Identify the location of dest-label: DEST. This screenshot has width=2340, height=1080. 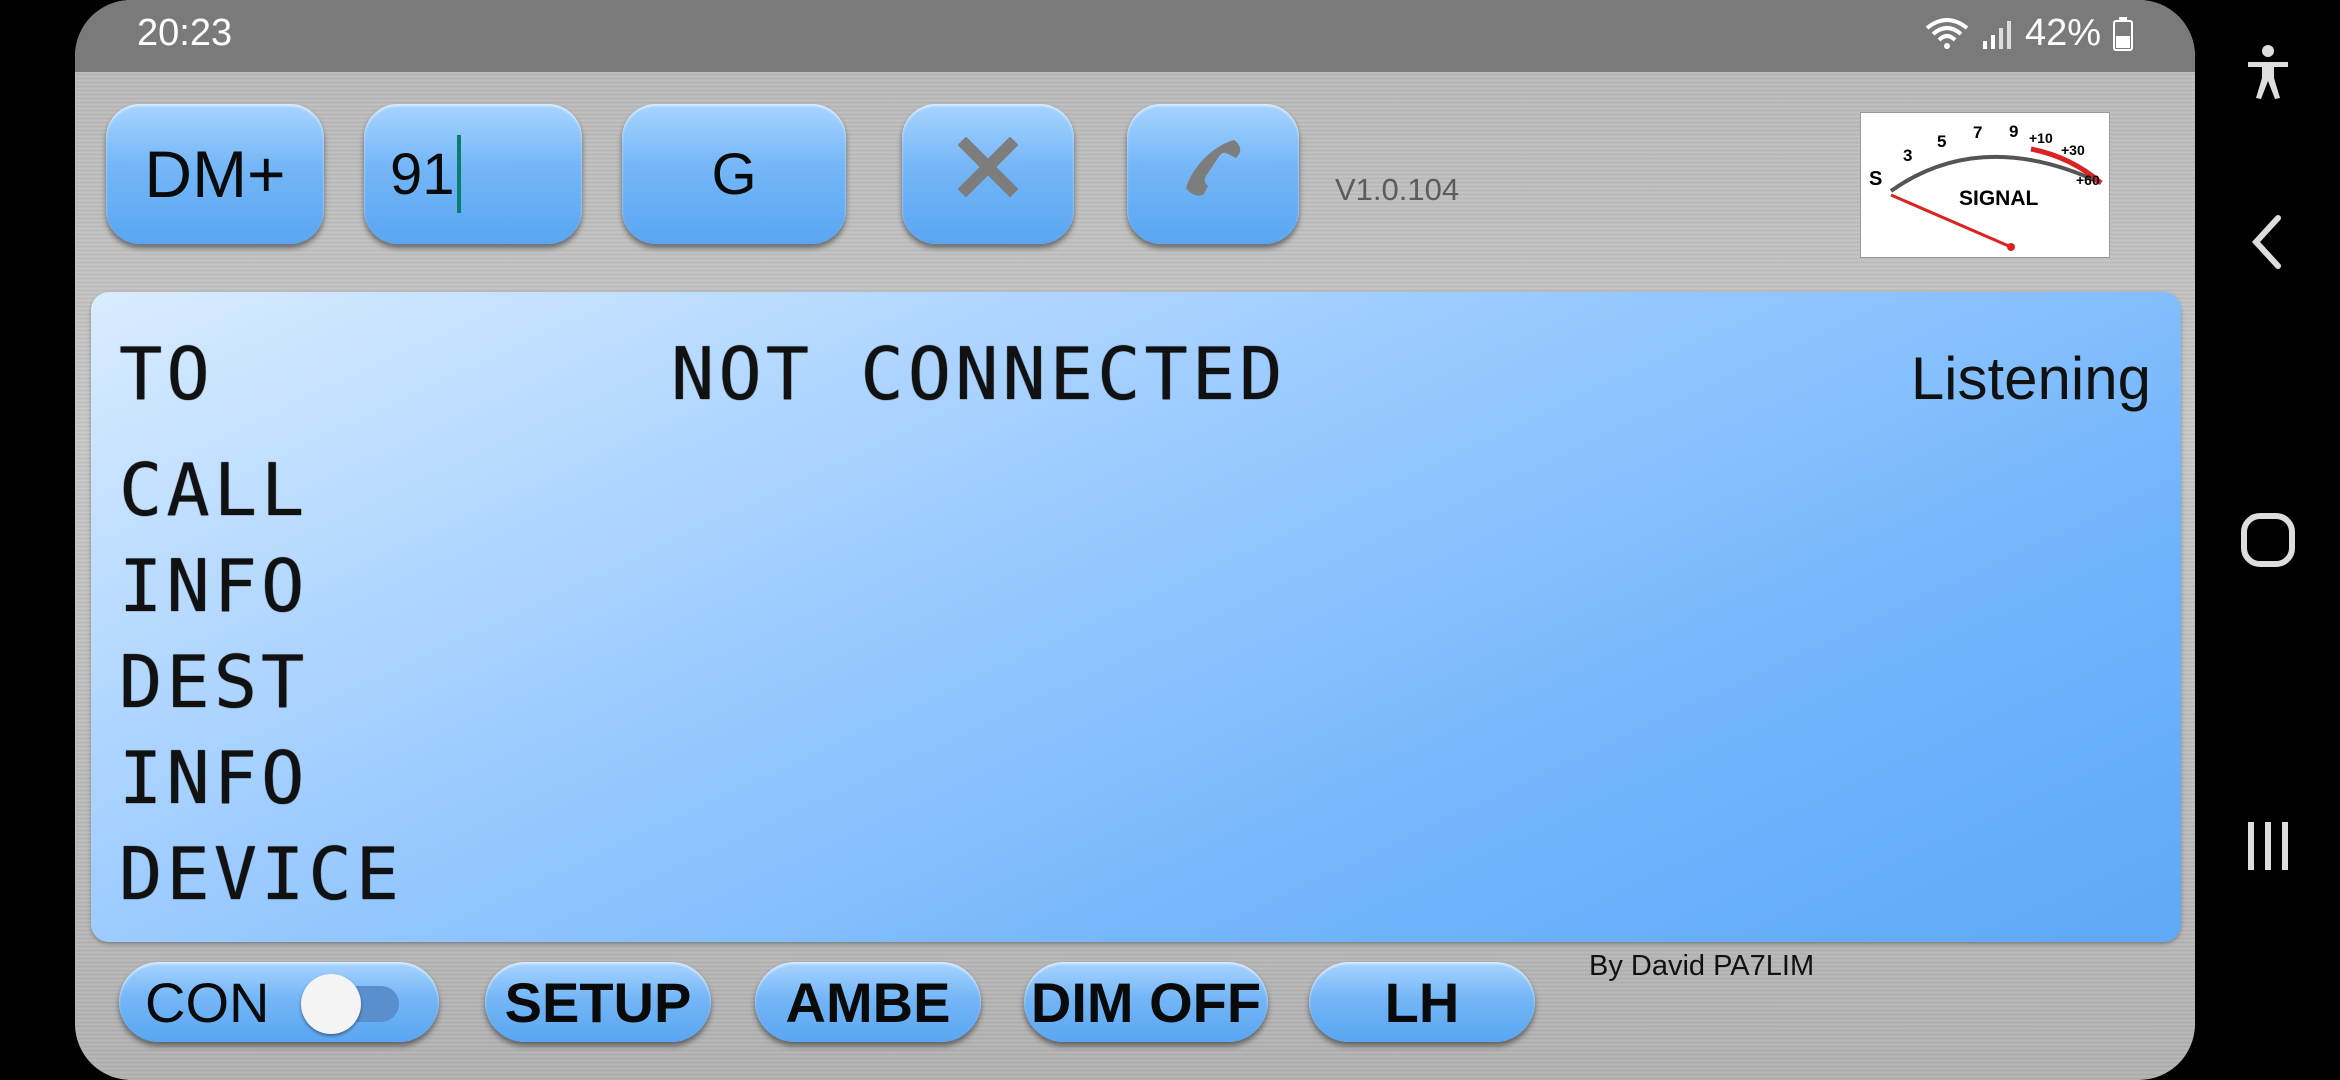
(214, 682).